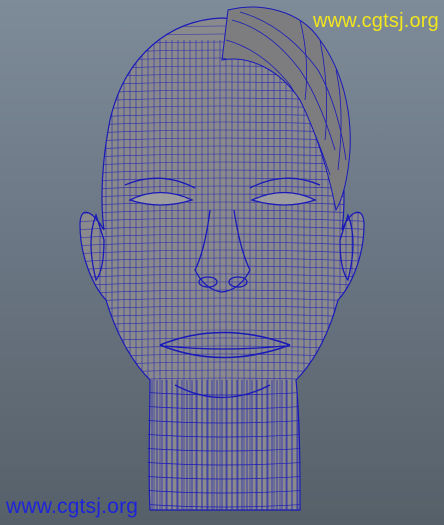 The height and width of the screenshot is (525, 444). Describe the element at coordinates (72, 506) in the screenshot. I see `watermark-bottom-left: www.cgtsj.org` at that location.